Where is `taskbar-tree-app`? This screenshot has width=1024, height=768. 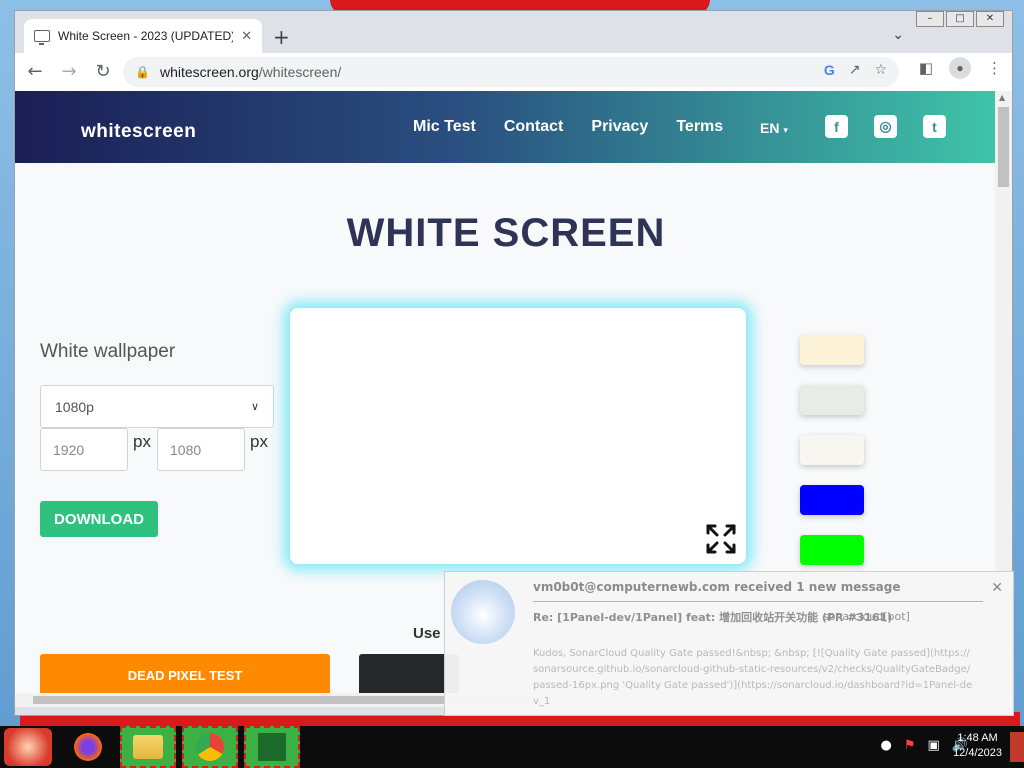
taskbar-tree-app is located at coordinates (272, 747).